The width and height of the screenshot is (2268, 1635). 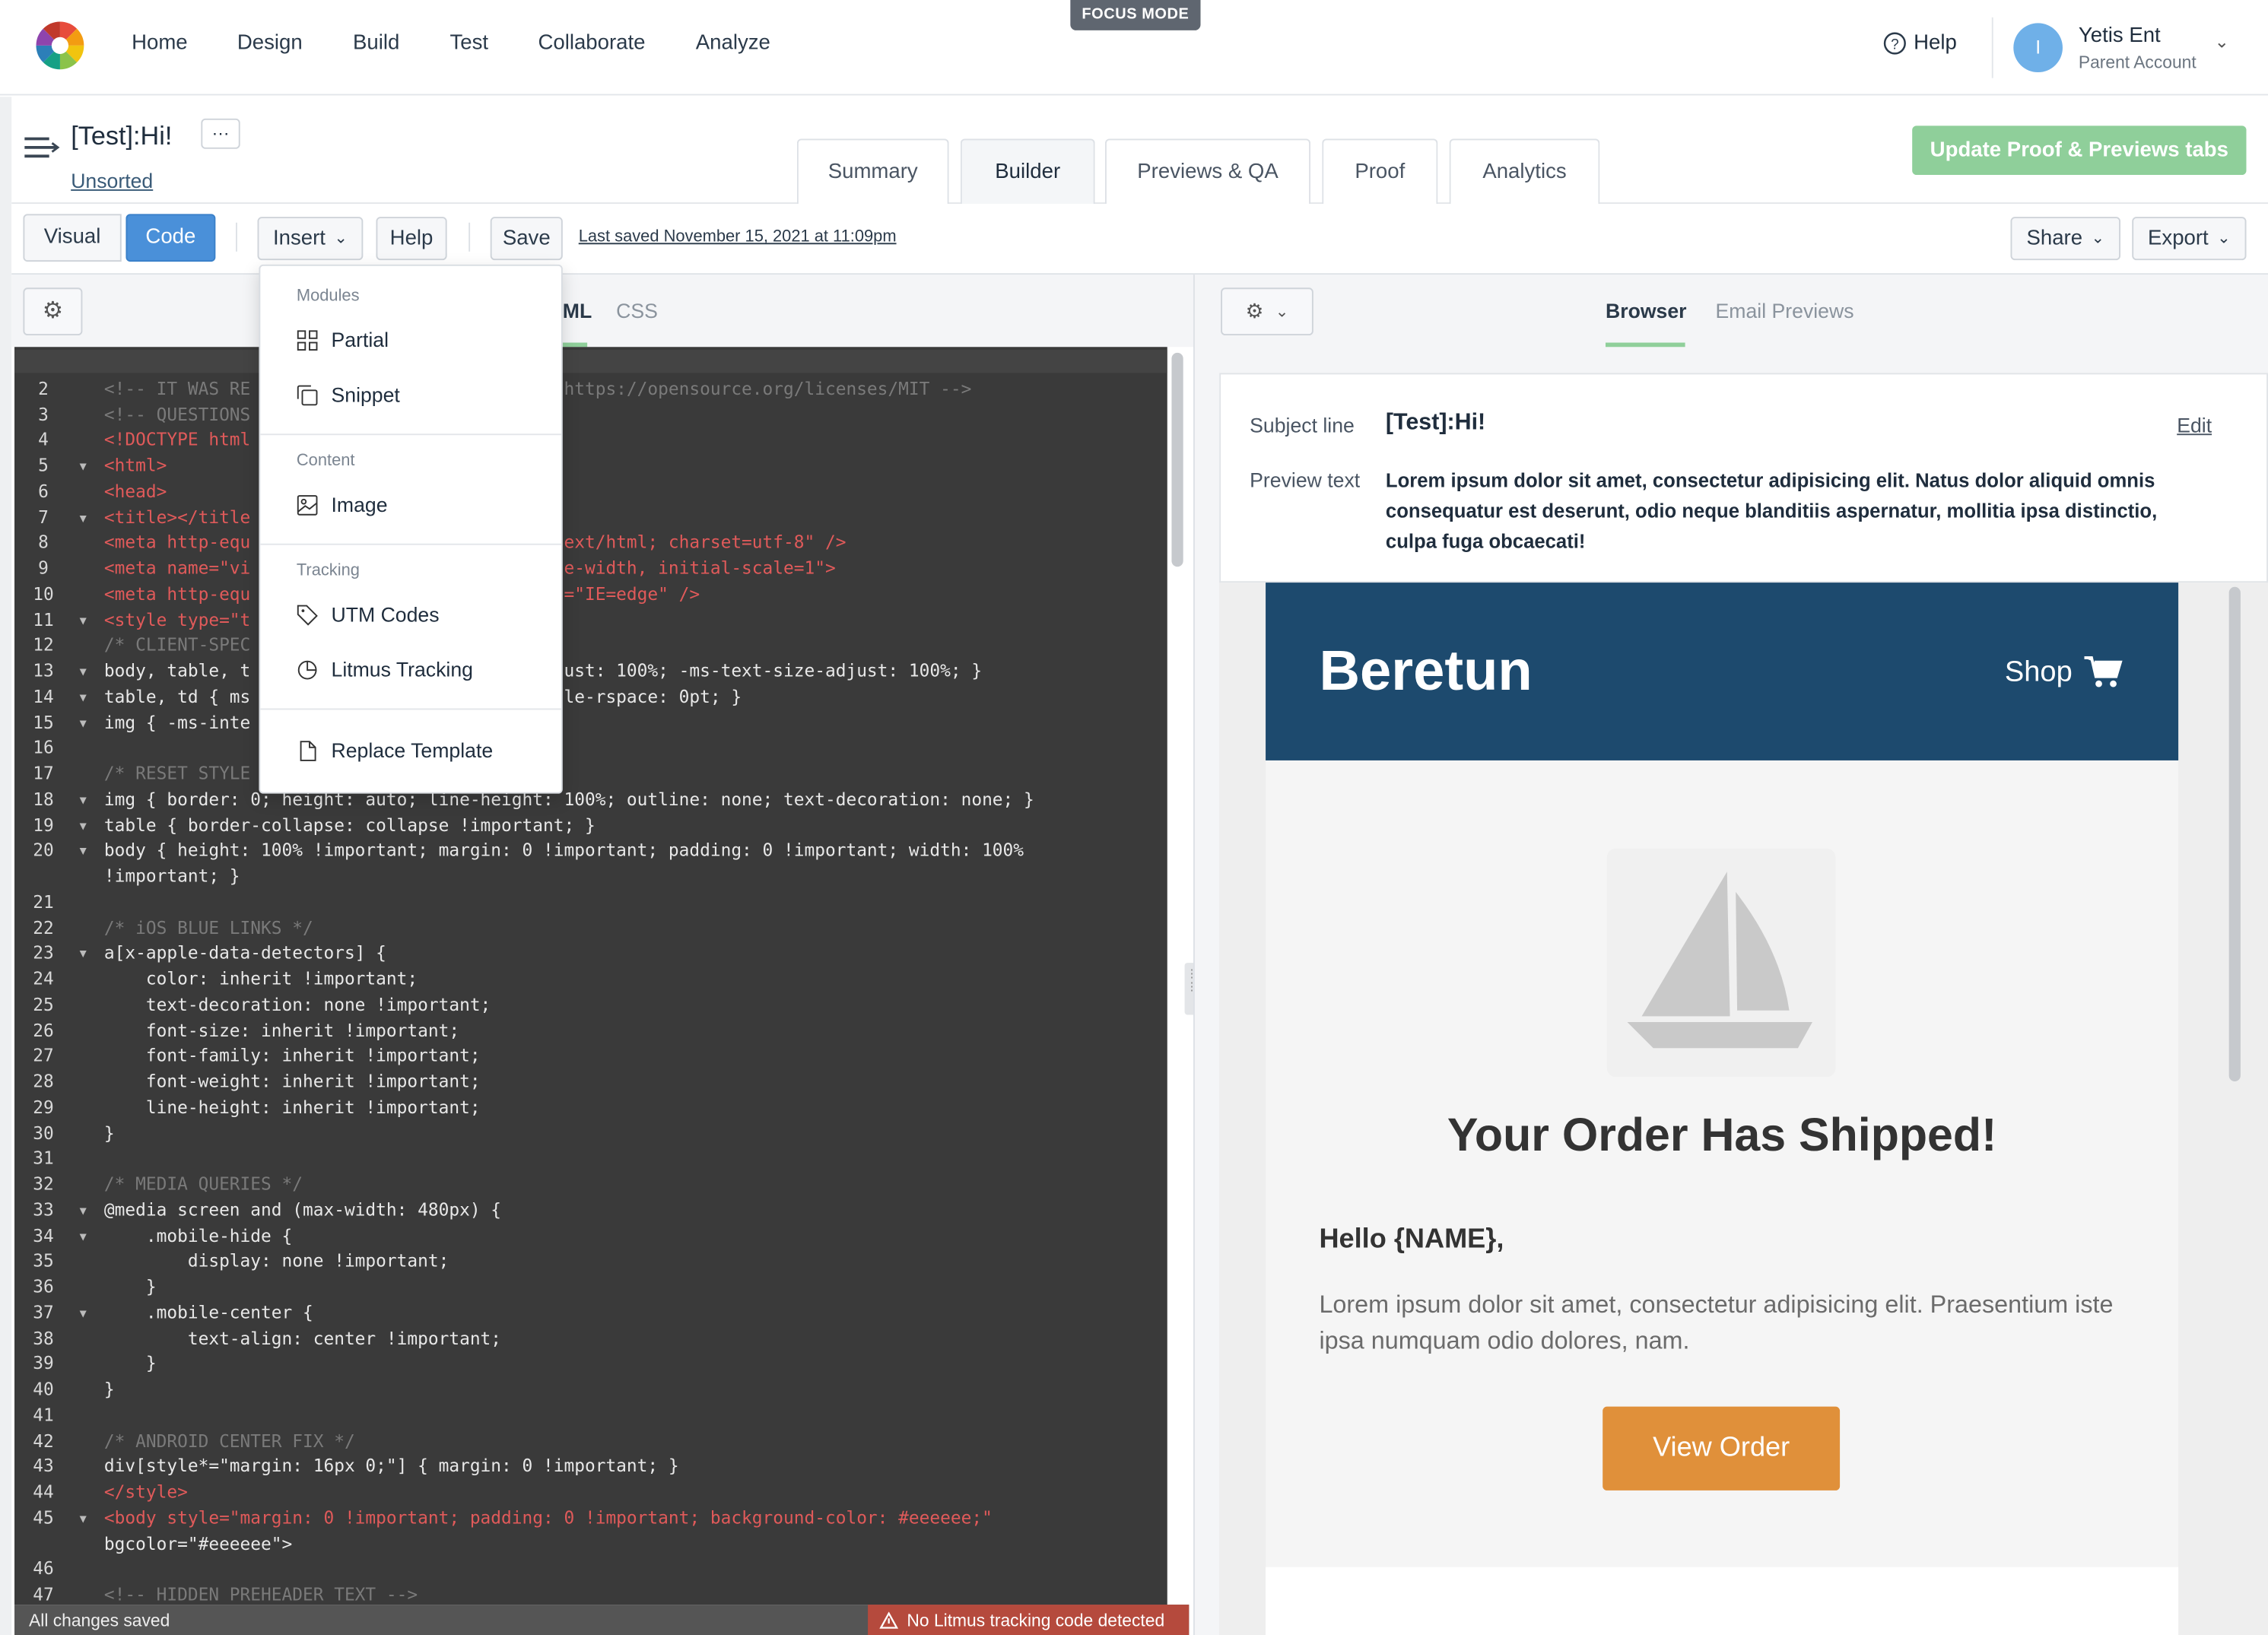 What do you see at coordinates (2222, 42) in the screenshot?
I see `chevron-down-icon: ⌄` at bounding box center [2222, 42].